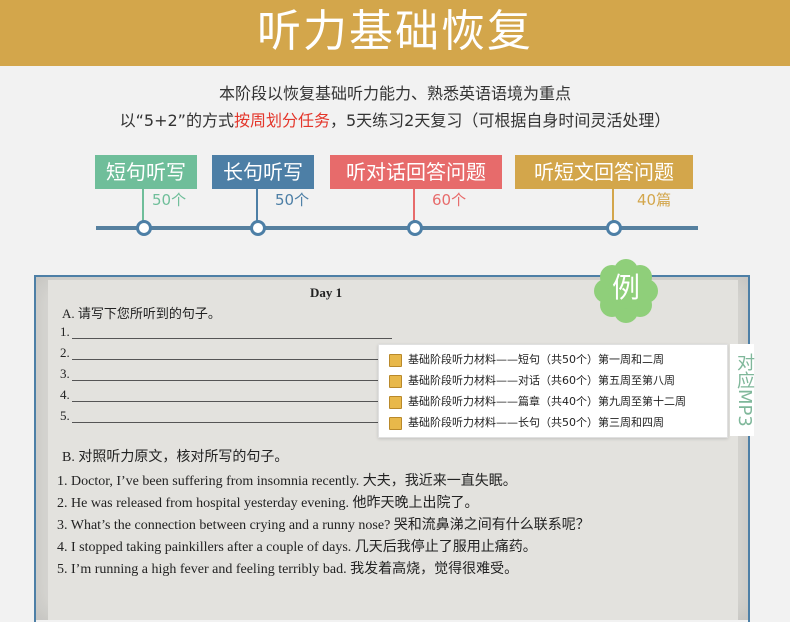 This screenshot has width=790, height=622. I want to click on doc-section-b: B. 对照听力原文，核对所写的句子。, so click(175, 457).